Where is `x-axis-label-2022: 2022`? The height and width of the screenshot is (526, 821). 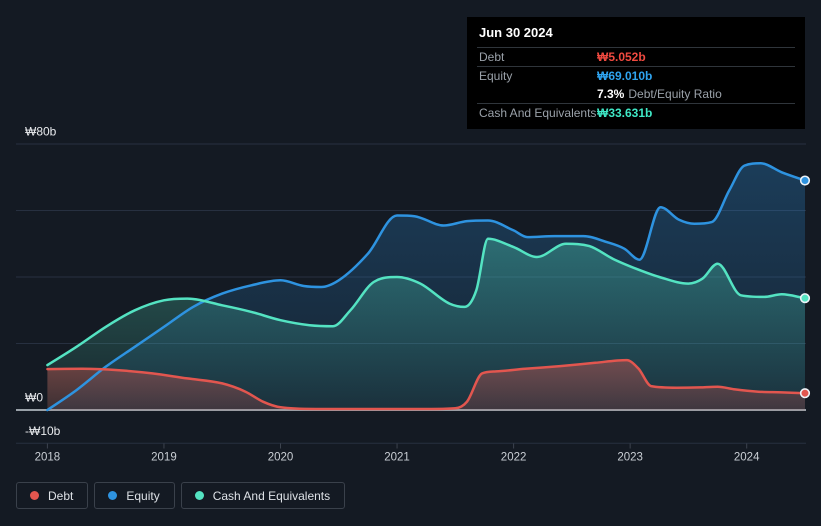
x-axis-label-2022: 2022 is located at coordinates (514, 458).